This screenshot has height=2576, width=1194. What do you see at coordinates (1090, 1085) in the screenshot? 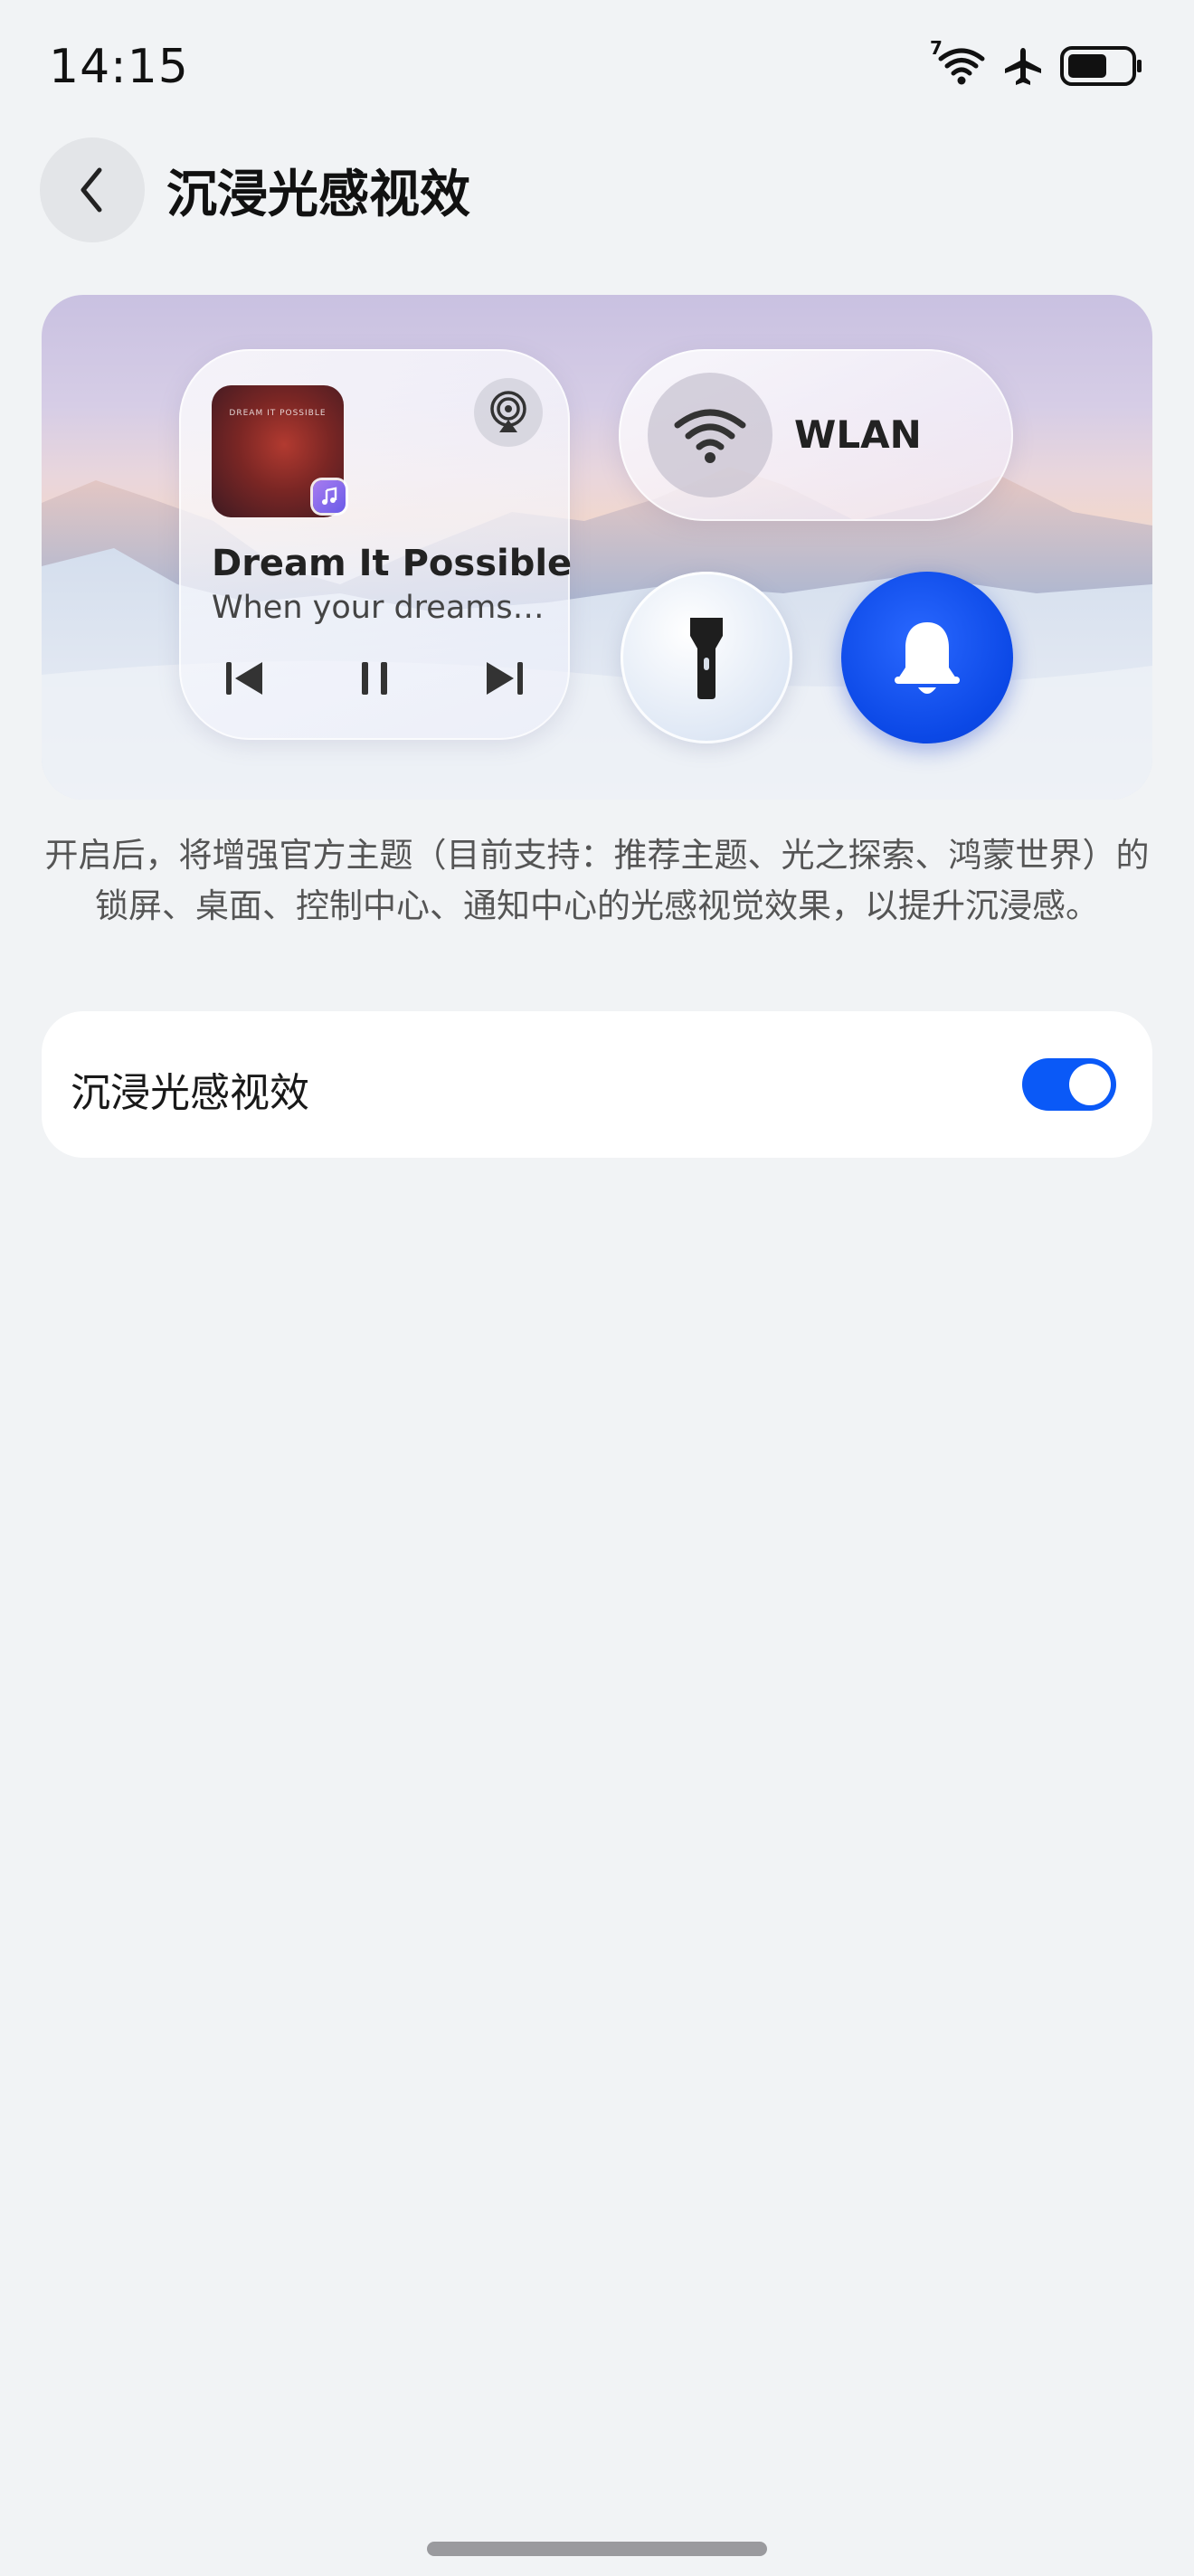
I see `toggle-knob` at bounding box center [1090, 1085].